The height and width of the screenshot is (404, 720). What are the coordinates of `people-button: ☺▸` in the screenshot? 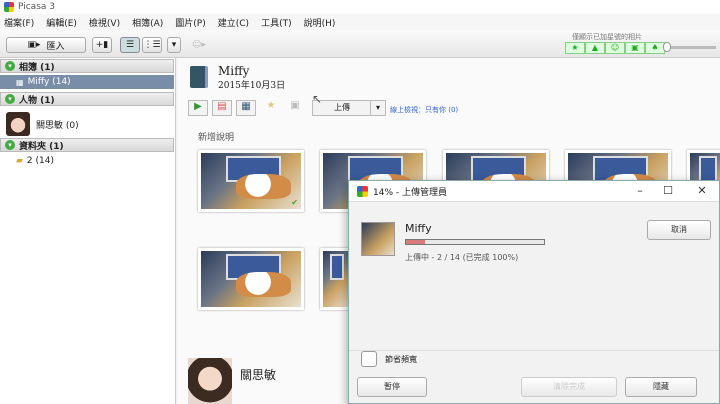 It's located at (199, 45).